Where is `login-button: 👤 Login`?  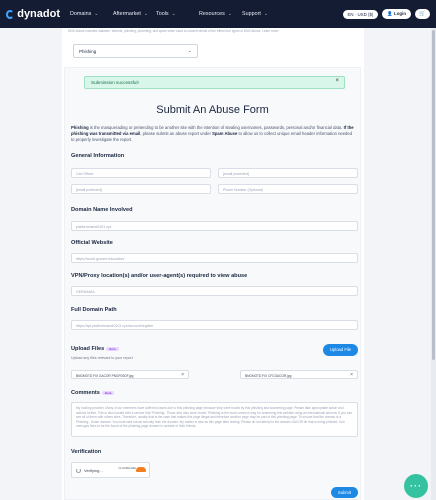
login-button: 👤 Login is located at coordinates (396, 14).